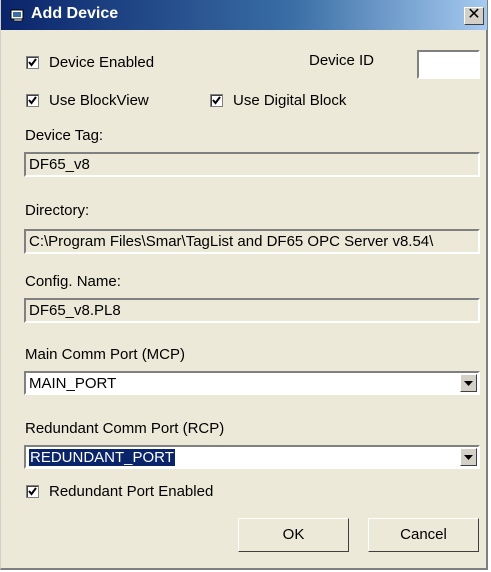 This screenshot has height=572, width=491. Describe the element at coordinates (57, 210) in the screenshot. I see `directory-label: Directory:` at that location.